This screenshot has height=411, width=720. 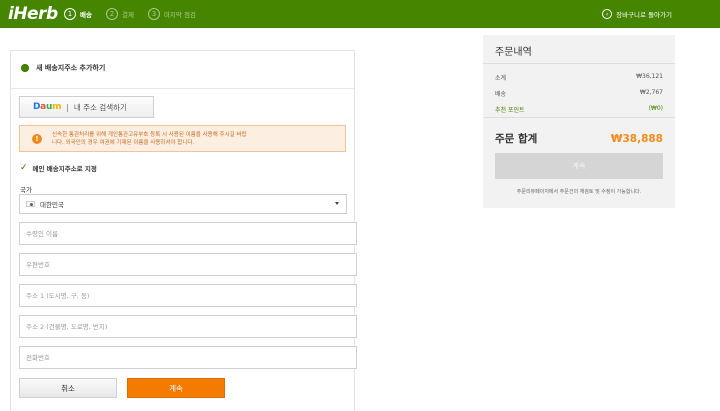 What do you see at coordinates (137, 14) in the screenshot?
I see `checkout-steps: 1 배송 2 결제 3 마지막 점검` at bounding box center [137, 14].